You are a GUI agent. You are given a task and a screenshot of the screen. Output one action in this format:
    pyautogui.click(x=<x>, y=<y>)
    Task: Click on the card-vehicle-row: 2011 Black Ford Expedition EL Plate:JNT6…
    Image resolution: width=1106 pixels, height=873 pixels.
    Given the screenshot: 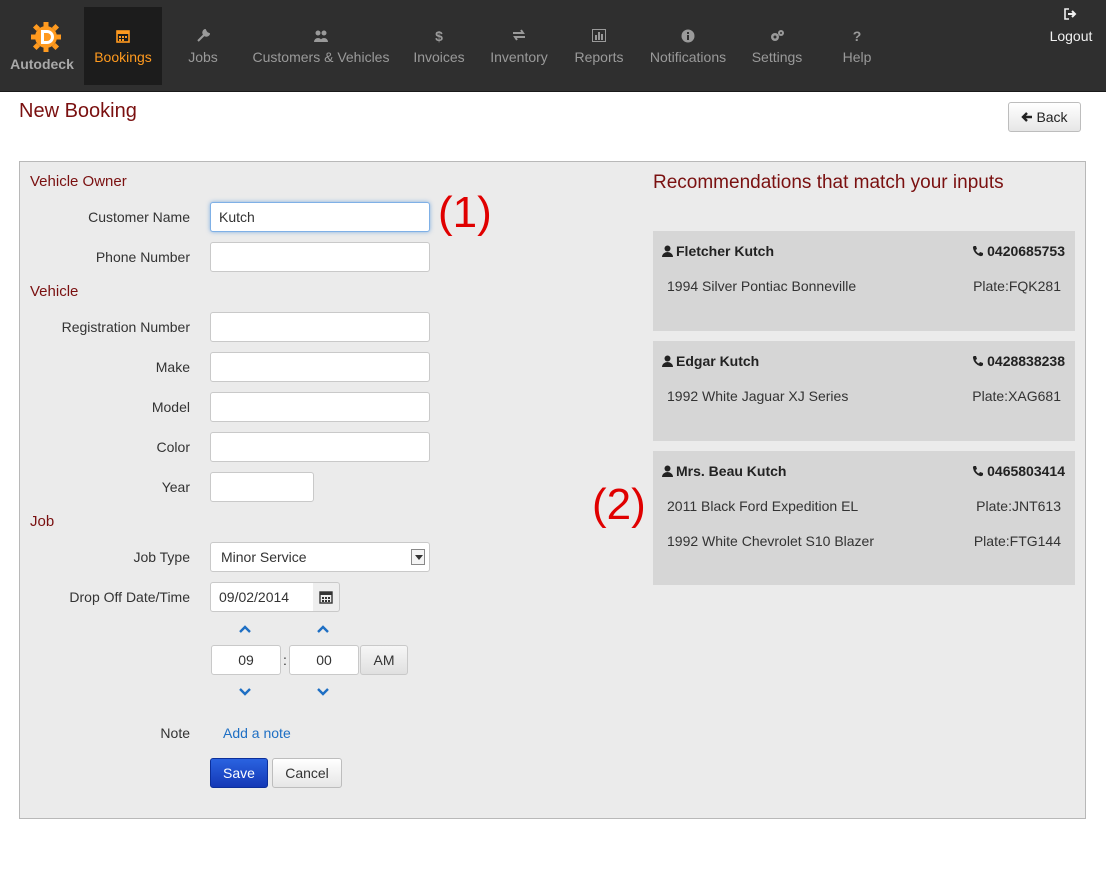 What is the action you would take?
    pyautogui.click(x=864, y=507)
    